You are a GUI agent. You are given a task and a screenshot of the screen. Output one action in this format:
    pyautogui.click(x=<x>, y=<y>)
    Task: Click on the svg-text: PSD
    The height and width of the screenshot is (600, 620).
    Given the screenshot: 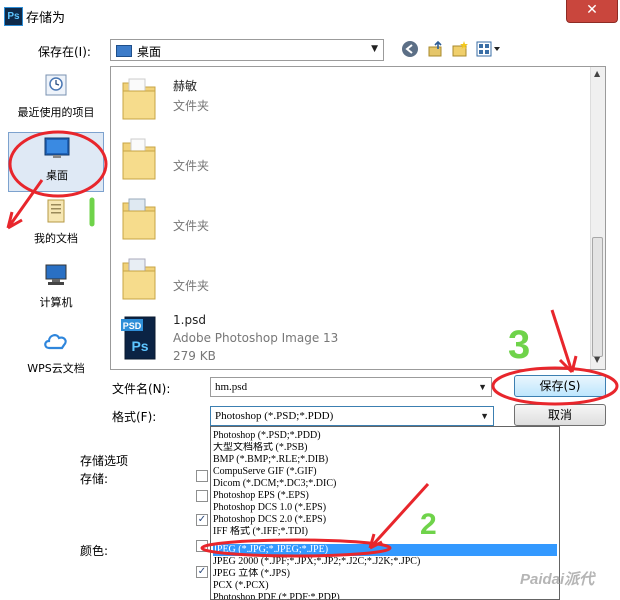 What is the action you would take?
    pyautogui.click(x=132, y=326)
    